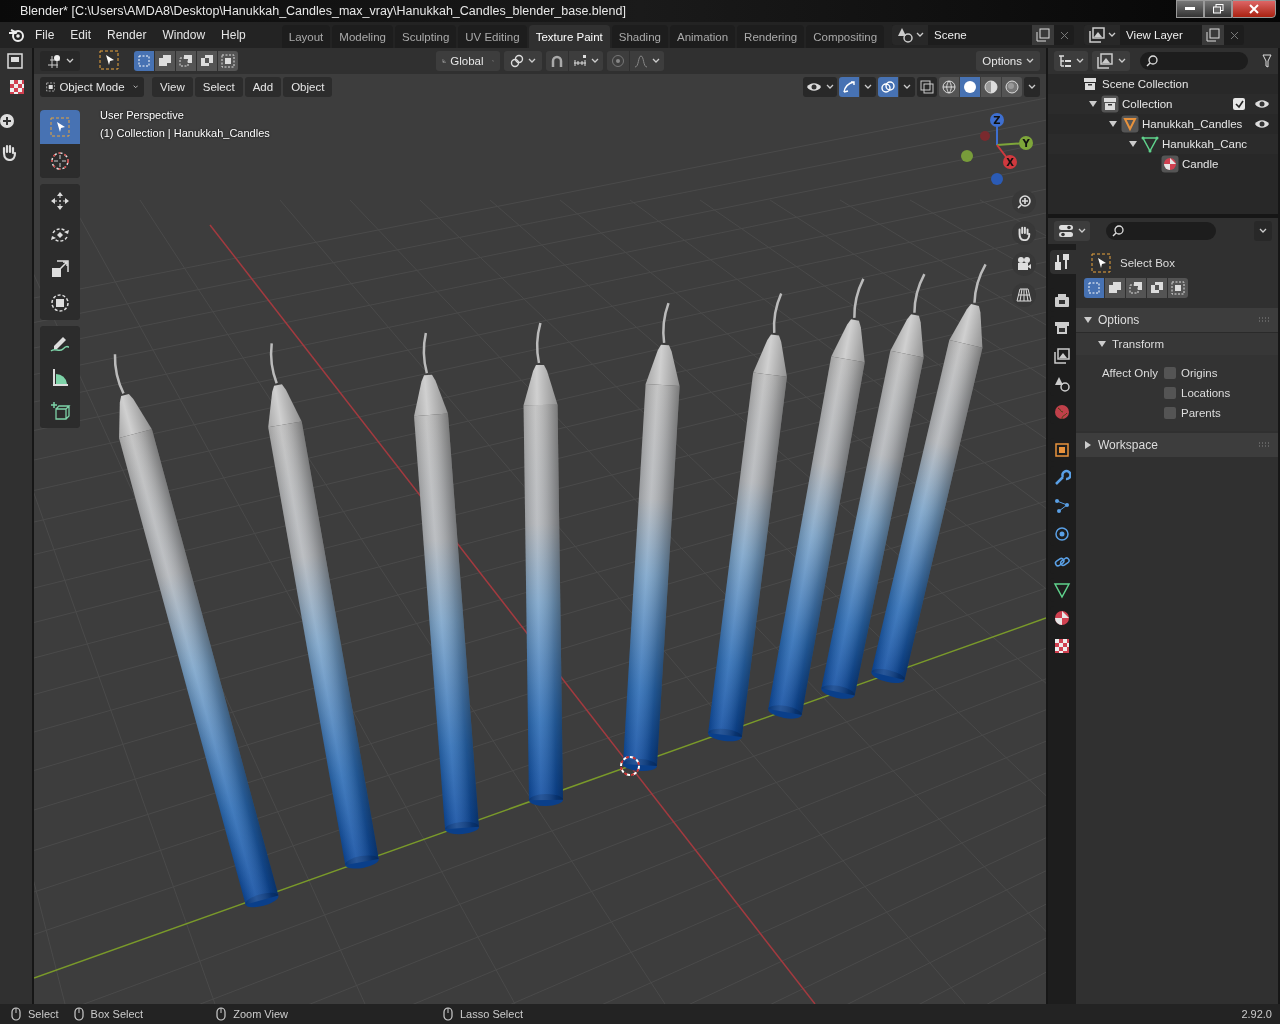 The width and height of the screenshot is (1280, 1024). Describe the element at coordinates (557, 61) in the screenshot. I see `snap-toggle` at that location.